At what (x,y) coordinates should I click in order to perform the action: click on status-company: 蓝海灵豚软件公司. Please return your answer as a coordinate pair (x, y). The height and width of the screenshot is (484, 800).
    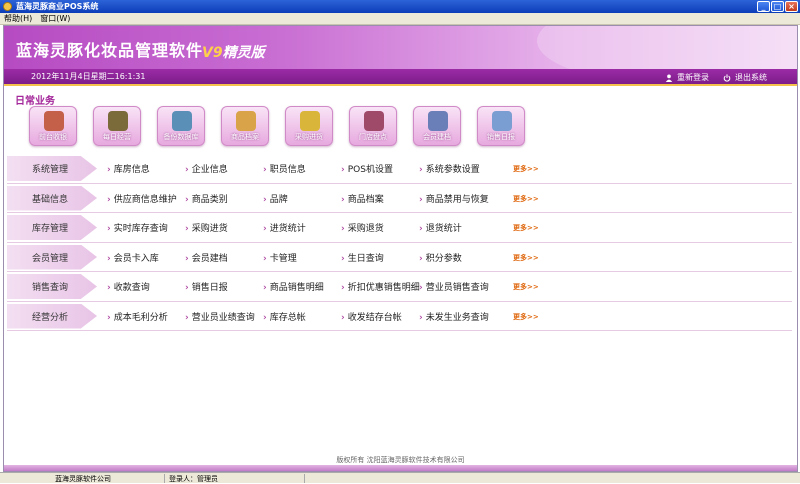
    Looking at the image, I should click on (82, 478).